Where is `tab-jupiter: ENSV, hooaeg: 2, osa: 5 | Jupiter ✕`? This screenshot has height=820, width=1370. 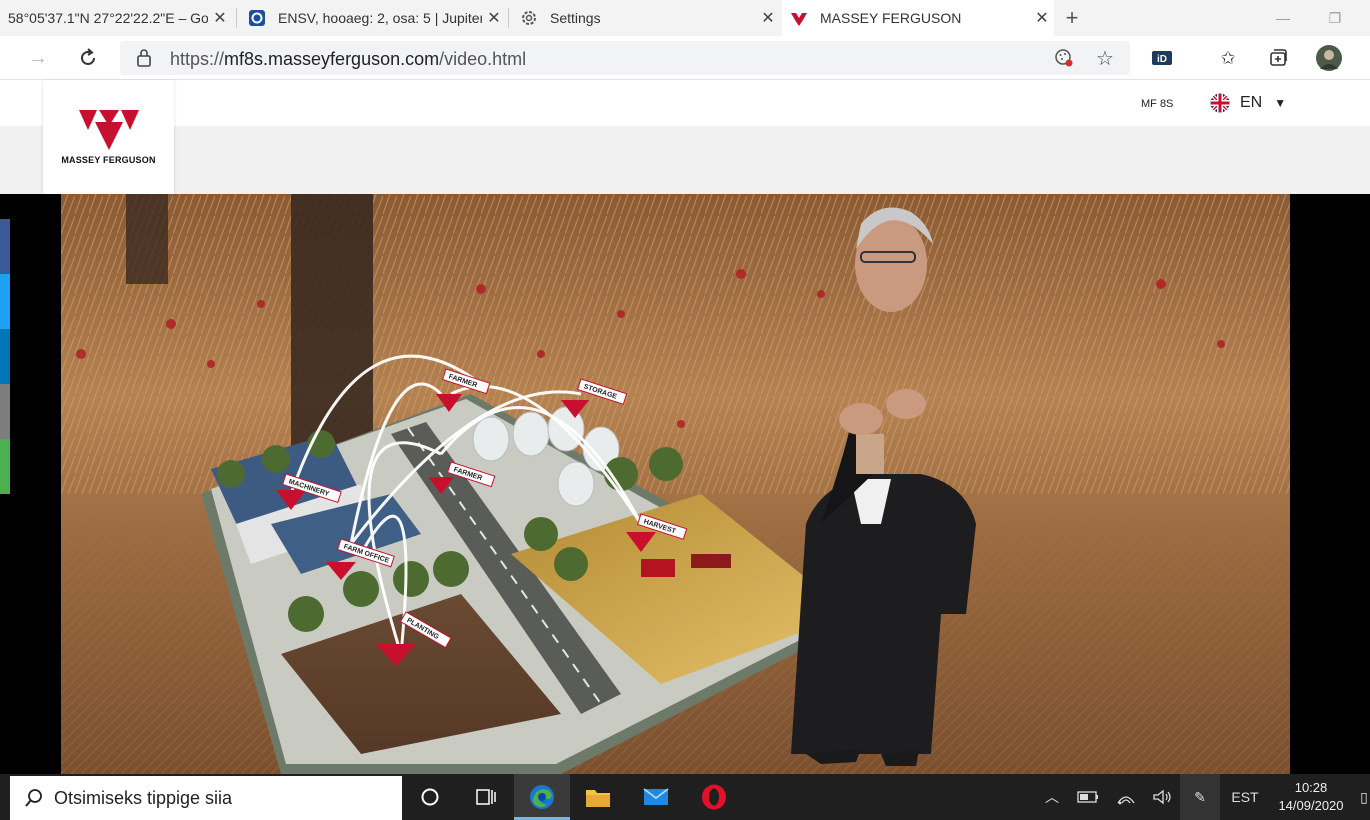
tab-jupiter: ENSV, hooaeg: 2, osa: 5 | Jupiter ✕ is located at coordinates (373, 18).